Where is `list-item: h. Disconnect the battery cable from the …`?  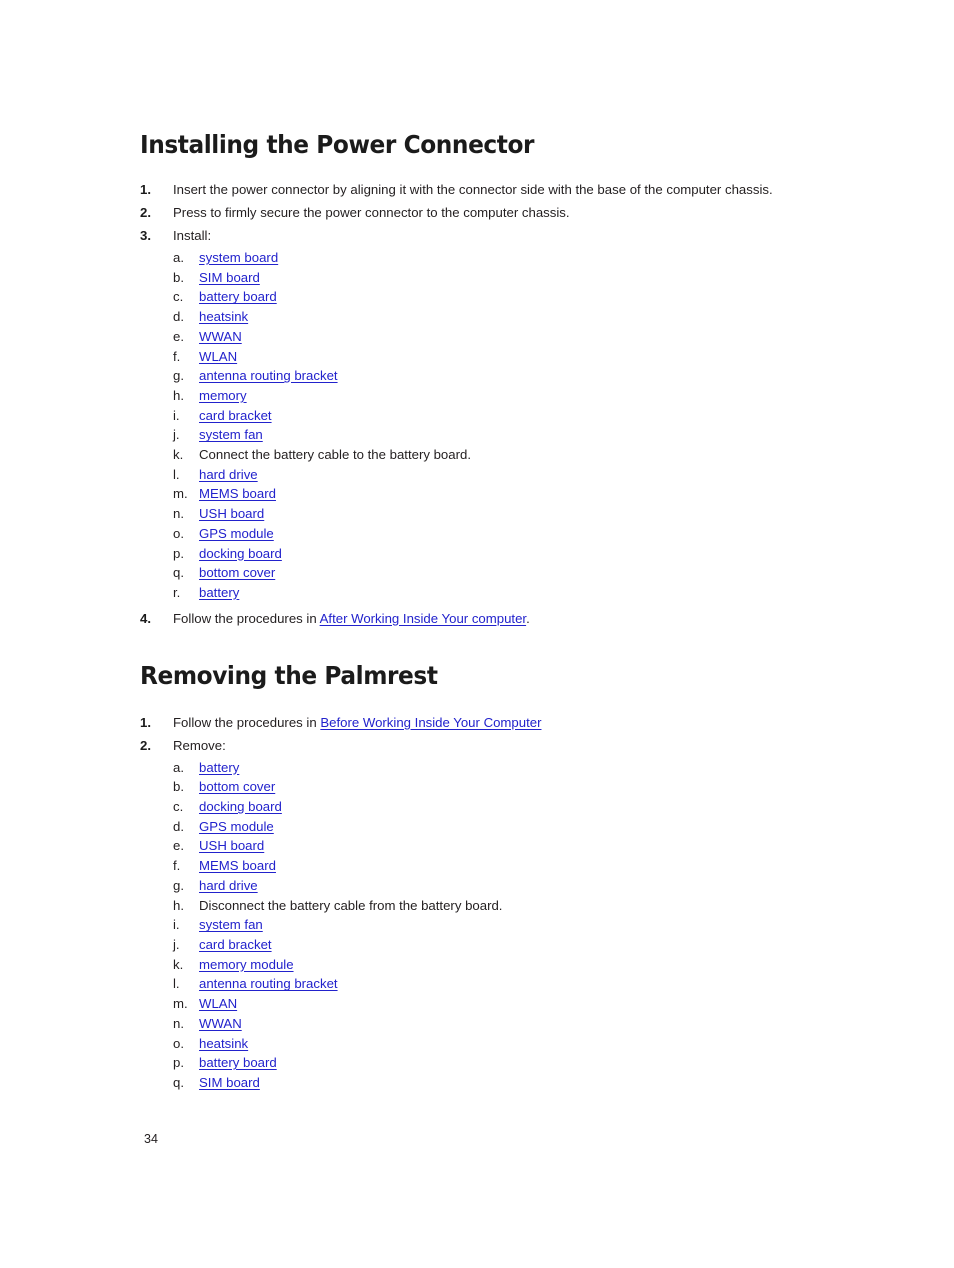 list-item: h. Disconnect the battery cable from the … is located at coordinates (506, 906).